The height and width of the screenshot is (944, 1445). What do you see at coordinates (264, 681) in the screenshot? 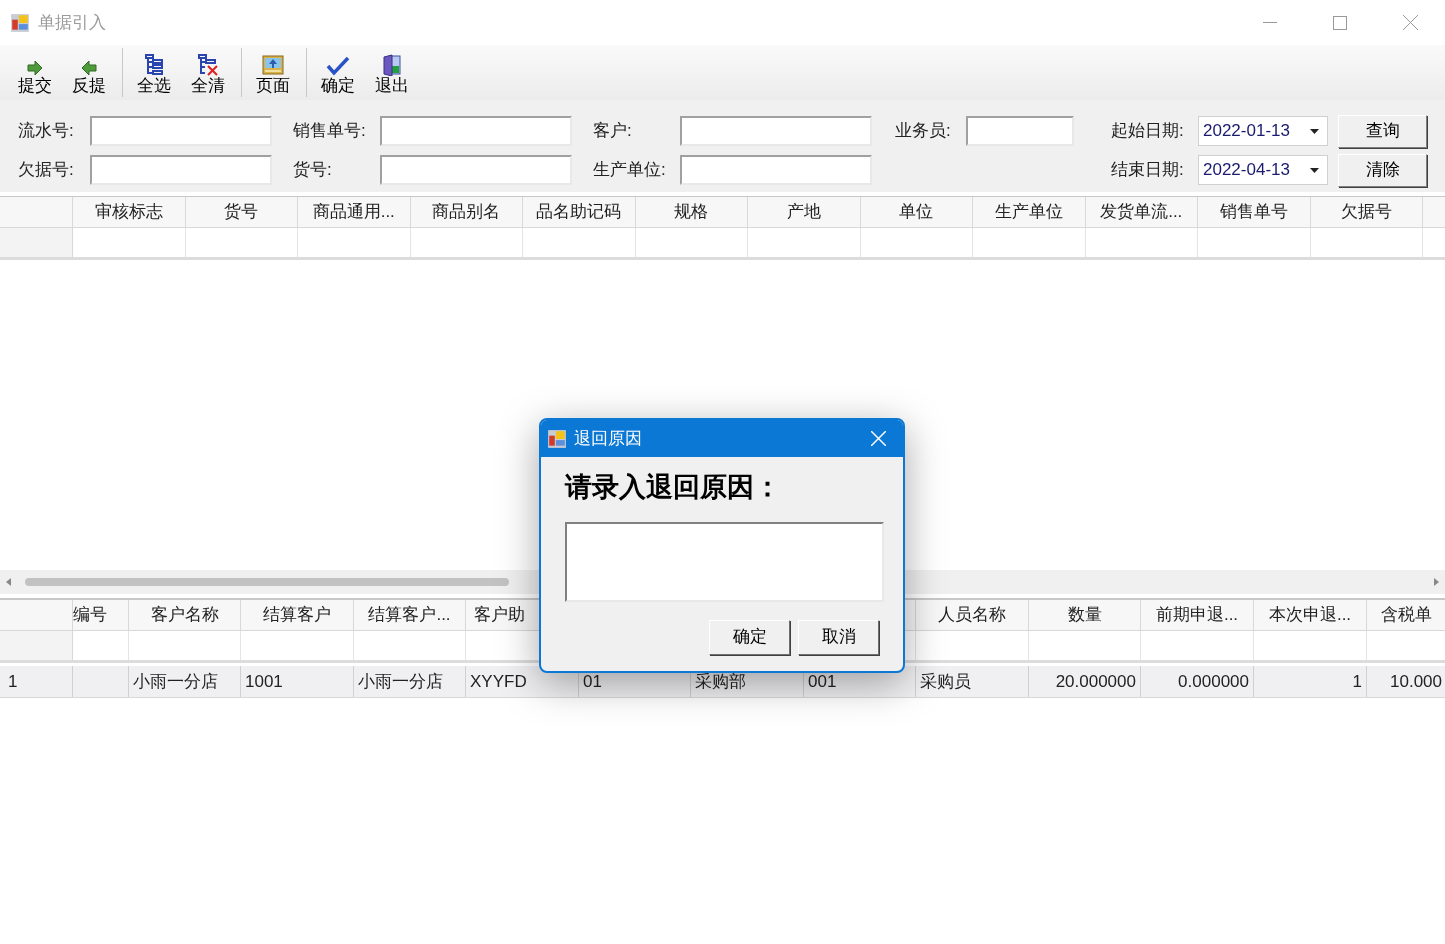
I see `table-cell-text: 1001` at bounding box center [264, 681].